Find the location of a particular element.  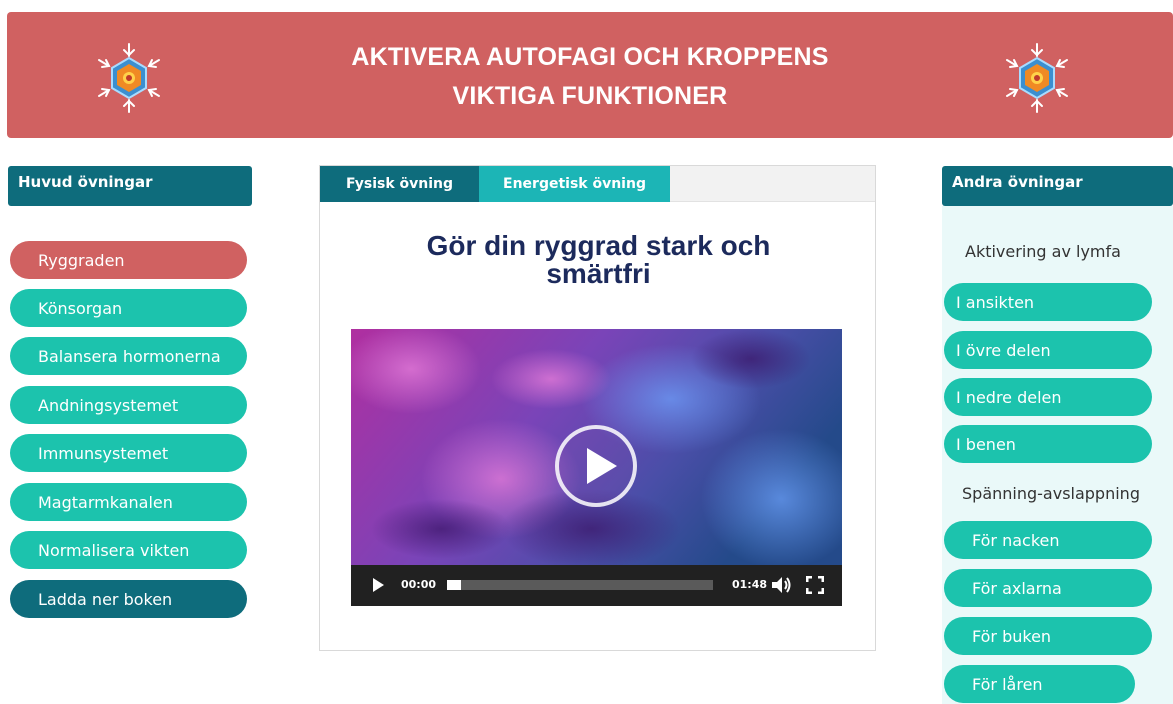

play-overlay-button is located at coordinates (596, 466).